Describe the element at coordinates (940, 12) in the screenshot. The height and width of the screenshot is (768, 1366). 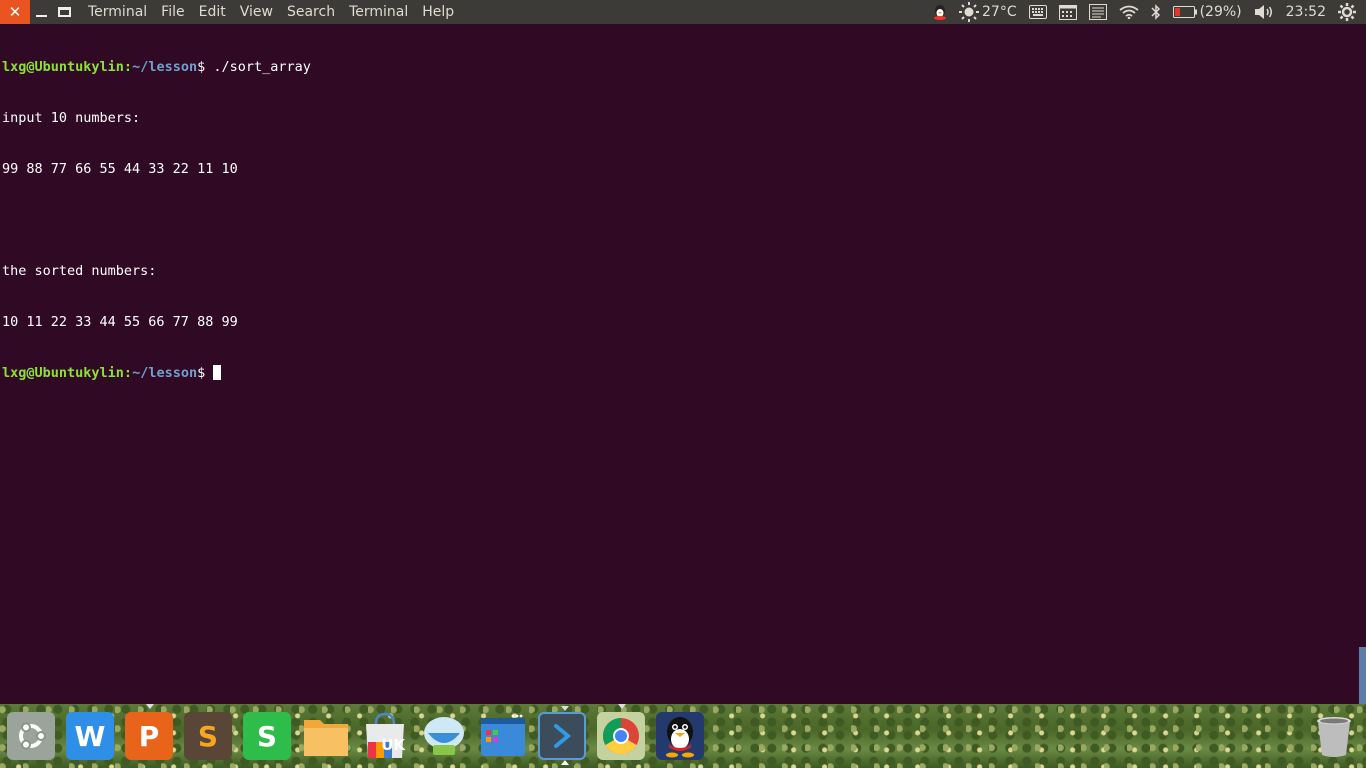
I see `qq-tray-icon` at that location.